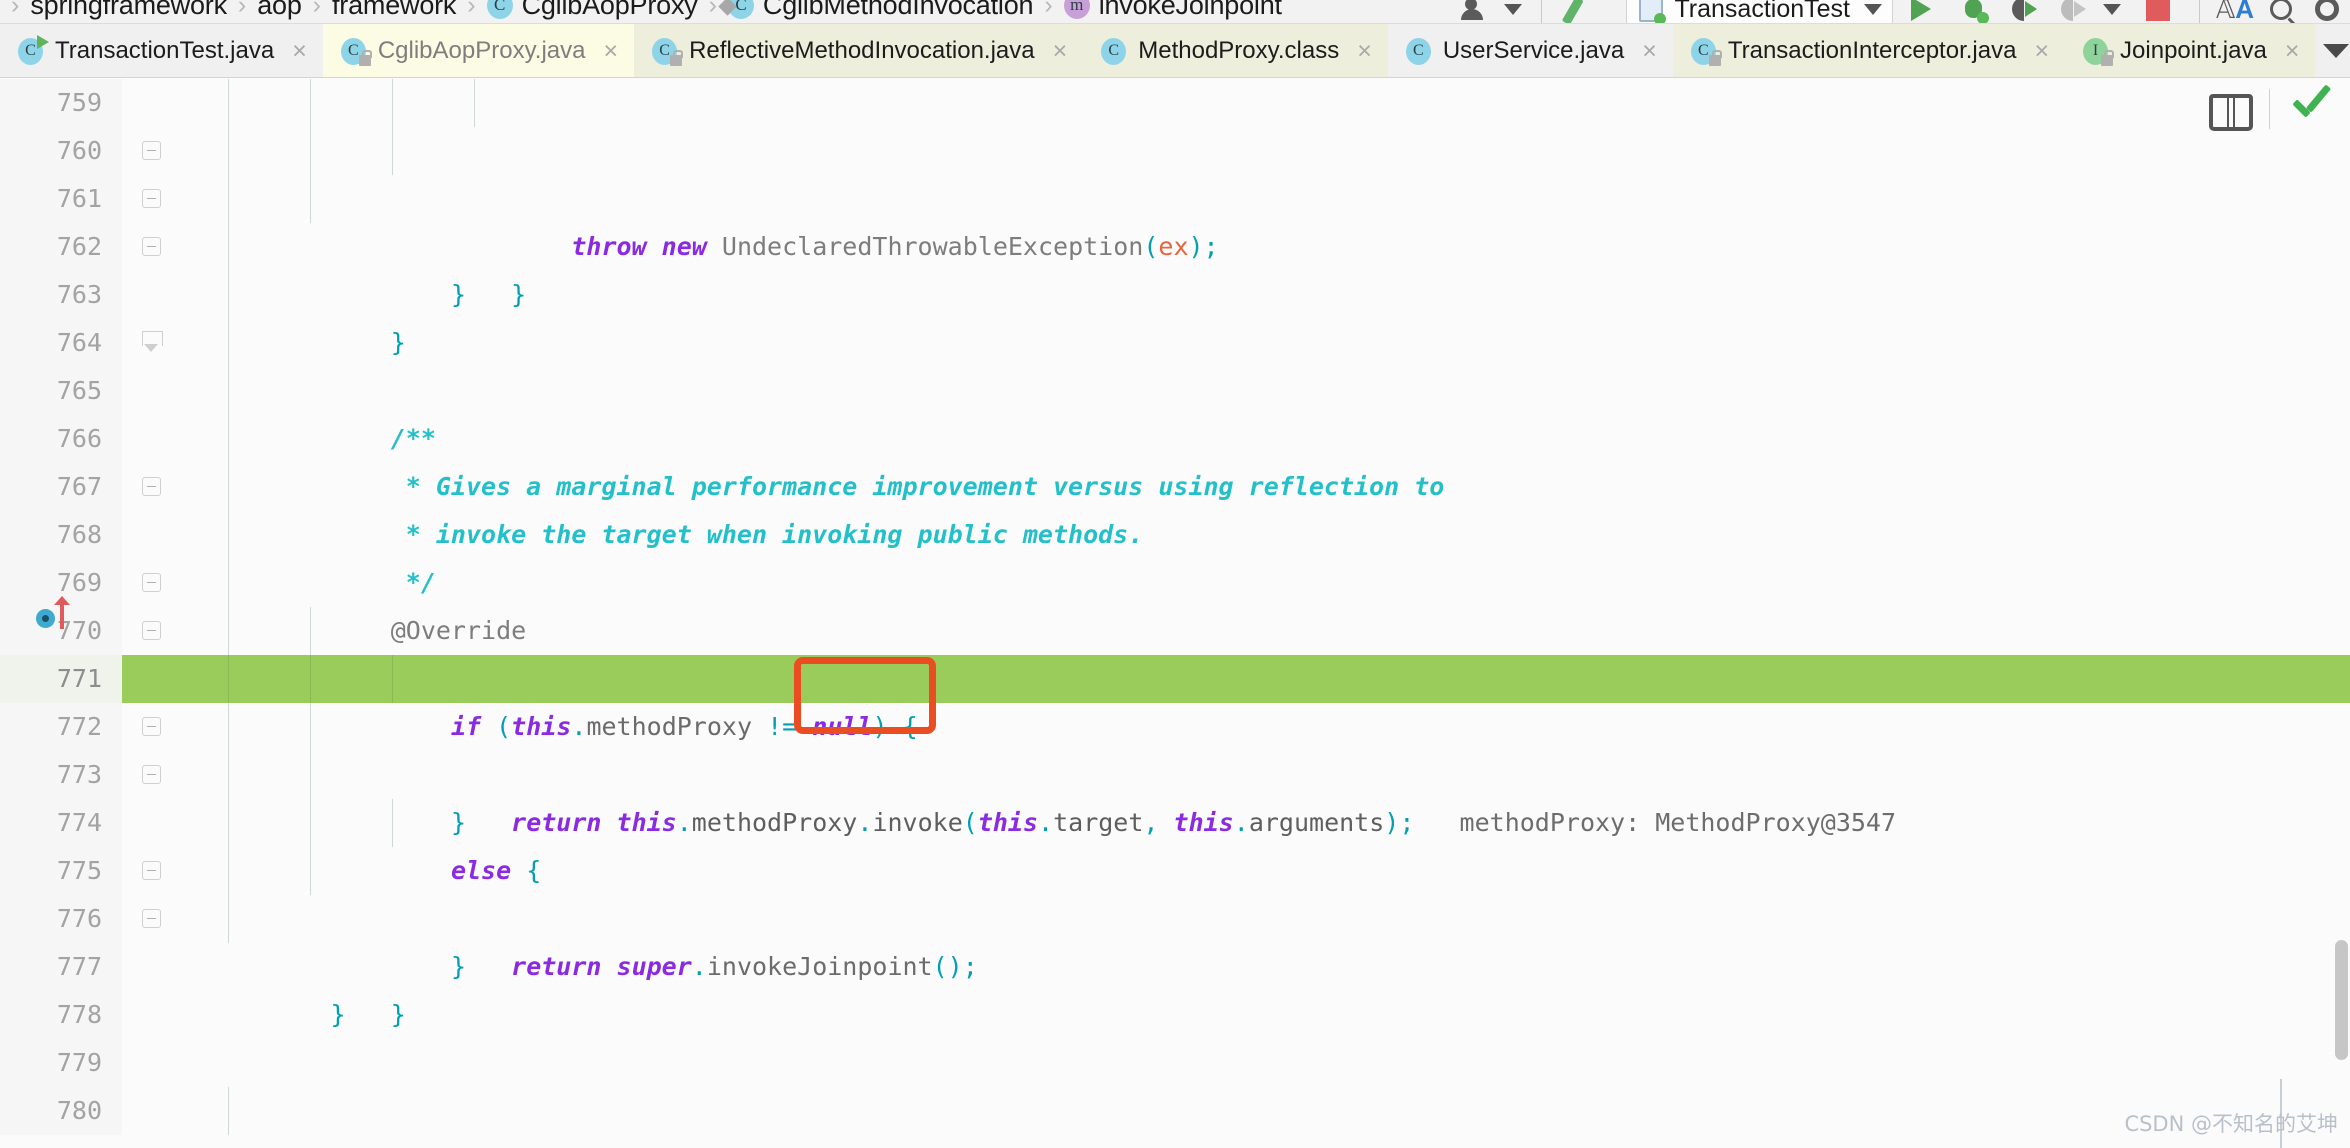  I want to click on build-hammer-icon, so click(1577, 11).